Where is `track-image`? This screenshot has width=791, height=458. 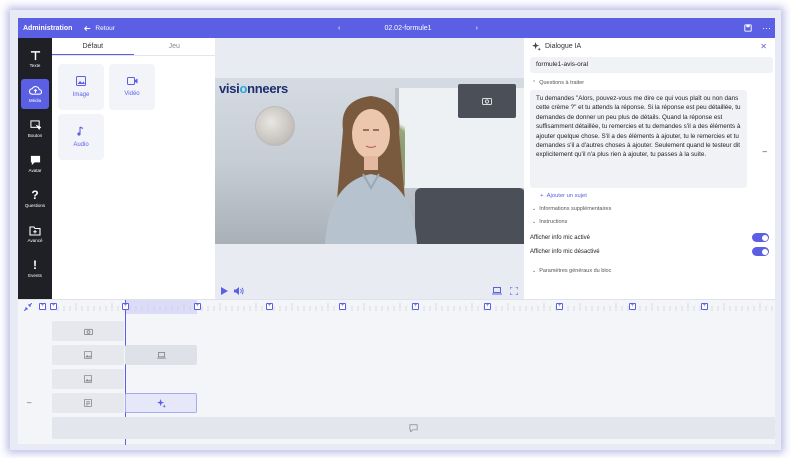 track-image is located at coordinates (88, 355).